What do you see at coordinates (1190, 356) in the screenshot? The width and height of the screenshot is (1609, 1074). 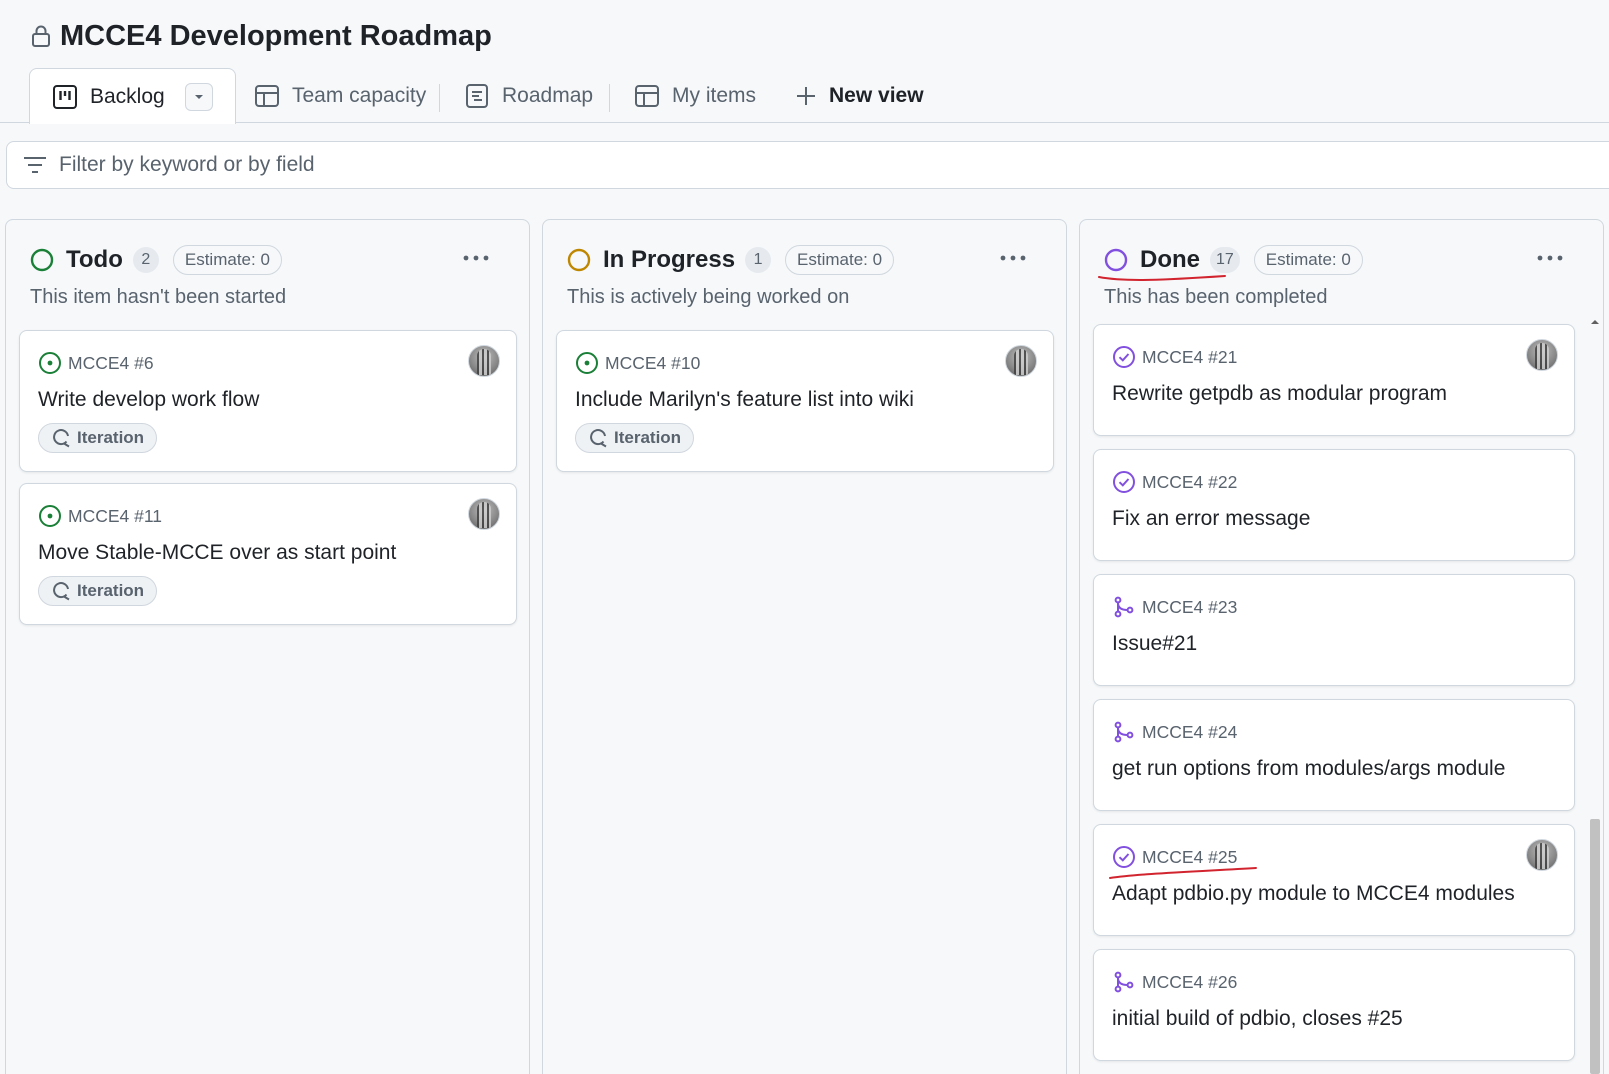 I see `card-ref-text: MCCE4 #21` at bounding box center [1190, 356].